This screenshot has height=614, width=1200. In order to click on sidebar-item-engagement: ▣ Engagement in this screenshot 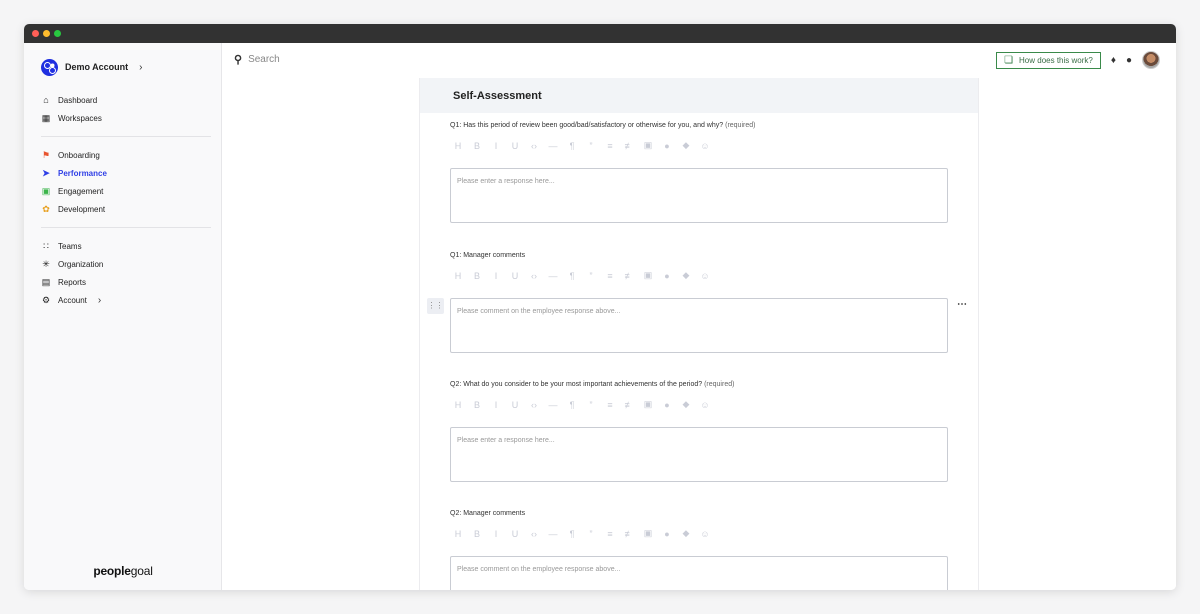, I will do `click(122, 191)`.